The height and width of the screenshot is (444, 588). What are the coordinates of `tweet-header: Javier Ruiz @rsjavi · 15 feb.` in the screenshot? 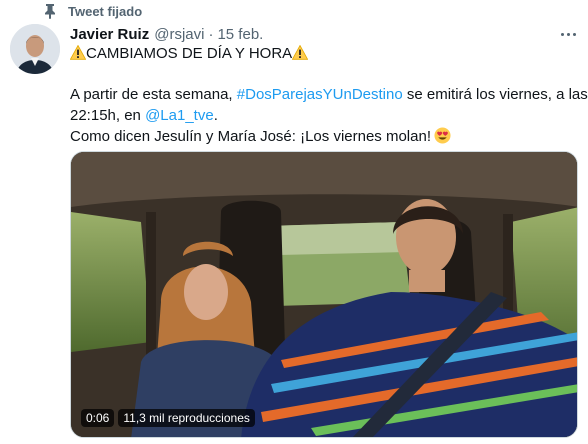 It's located at (309, 34).